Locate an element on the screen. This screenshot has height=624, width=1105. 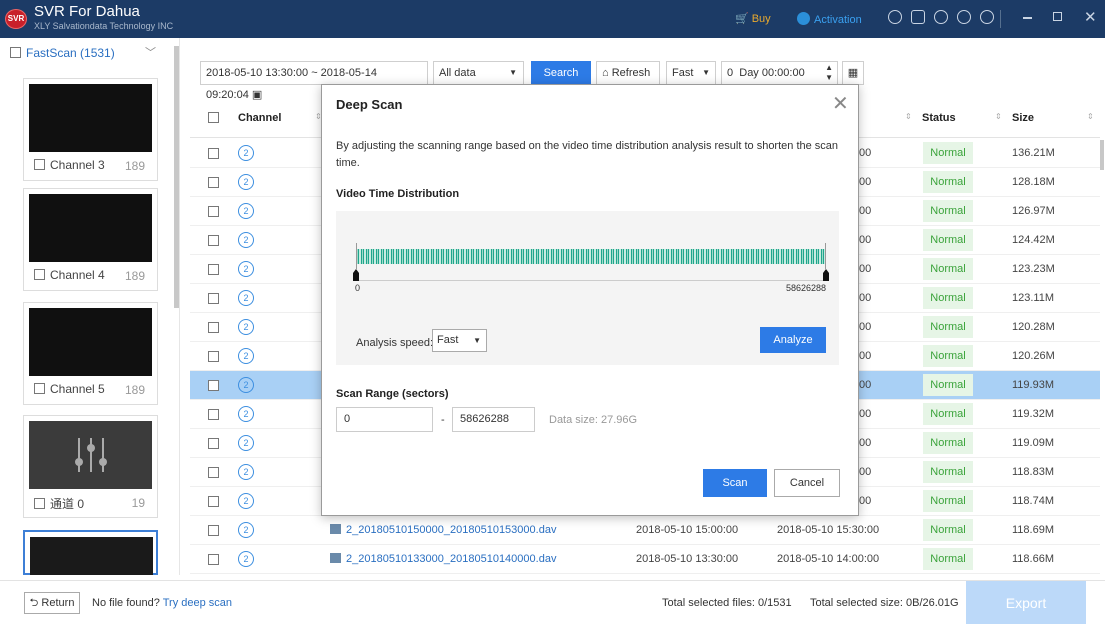
fastscan-label: FastScan (1531) is located at coordinates (70, 53).